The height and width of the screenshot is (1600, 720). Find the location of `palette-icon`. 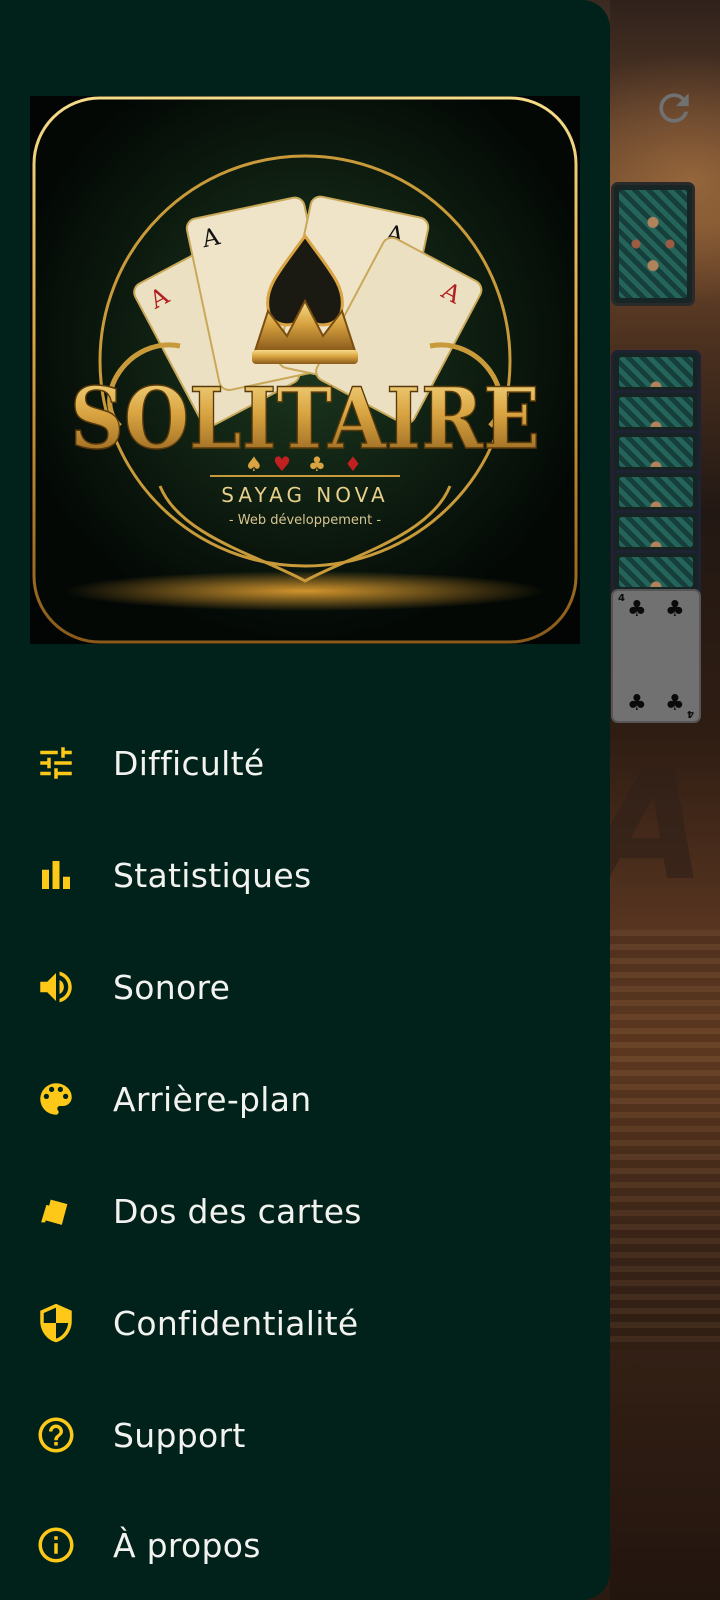

palette-icon is located at coordinates (56, 1099).